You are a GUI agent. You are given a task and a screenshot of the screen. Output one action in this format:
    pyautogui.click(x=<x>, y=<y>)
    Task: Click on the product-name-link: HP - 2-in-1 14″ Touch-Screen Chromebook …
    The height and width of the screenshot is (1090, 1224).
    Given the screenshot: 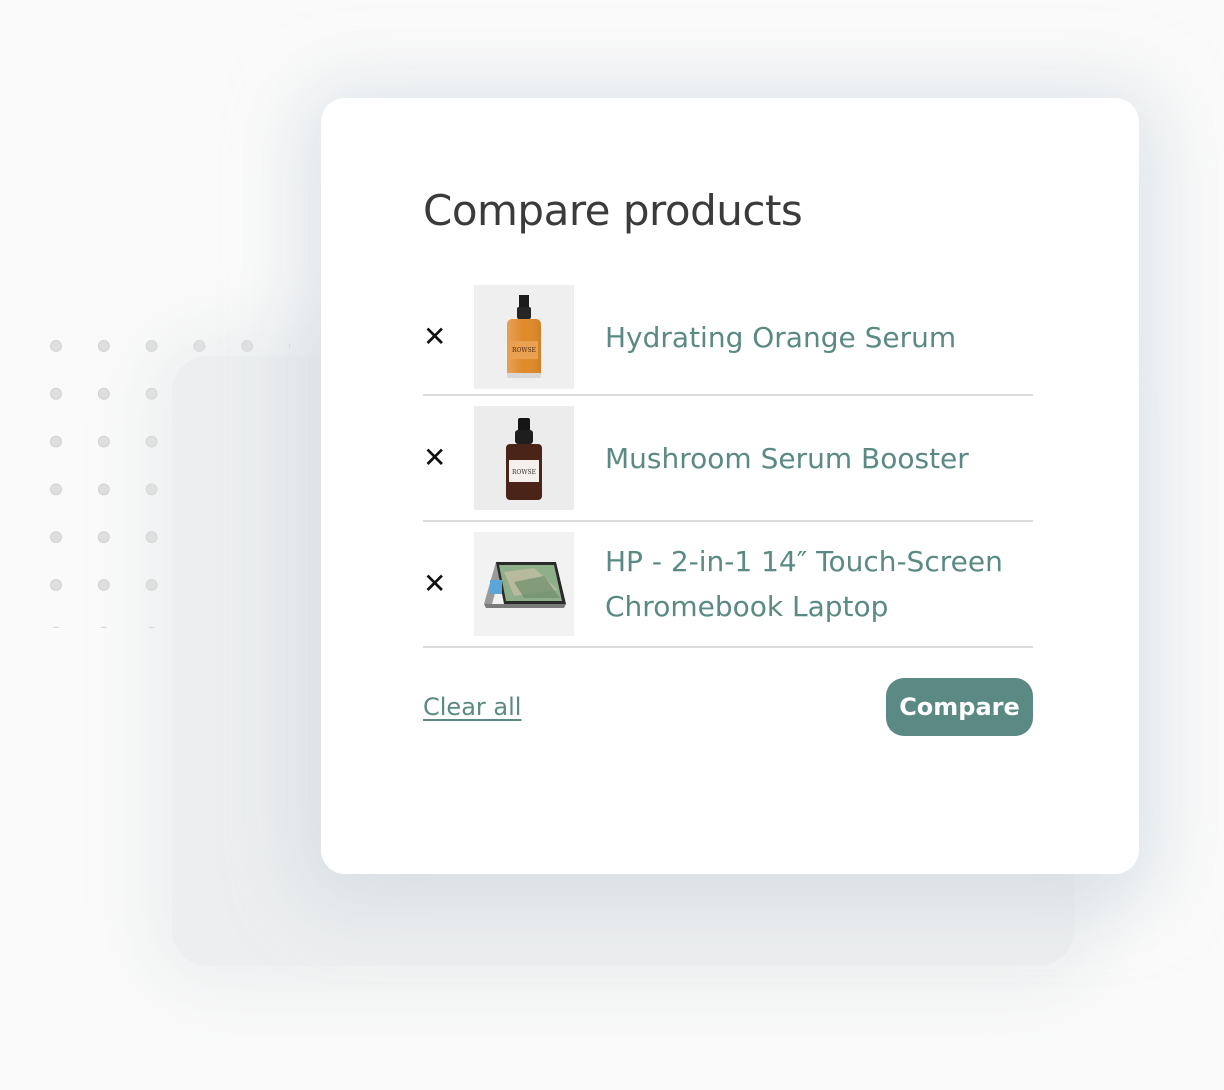 What is the action you would take?
    pyautogui.click(x=815, y=584)
    